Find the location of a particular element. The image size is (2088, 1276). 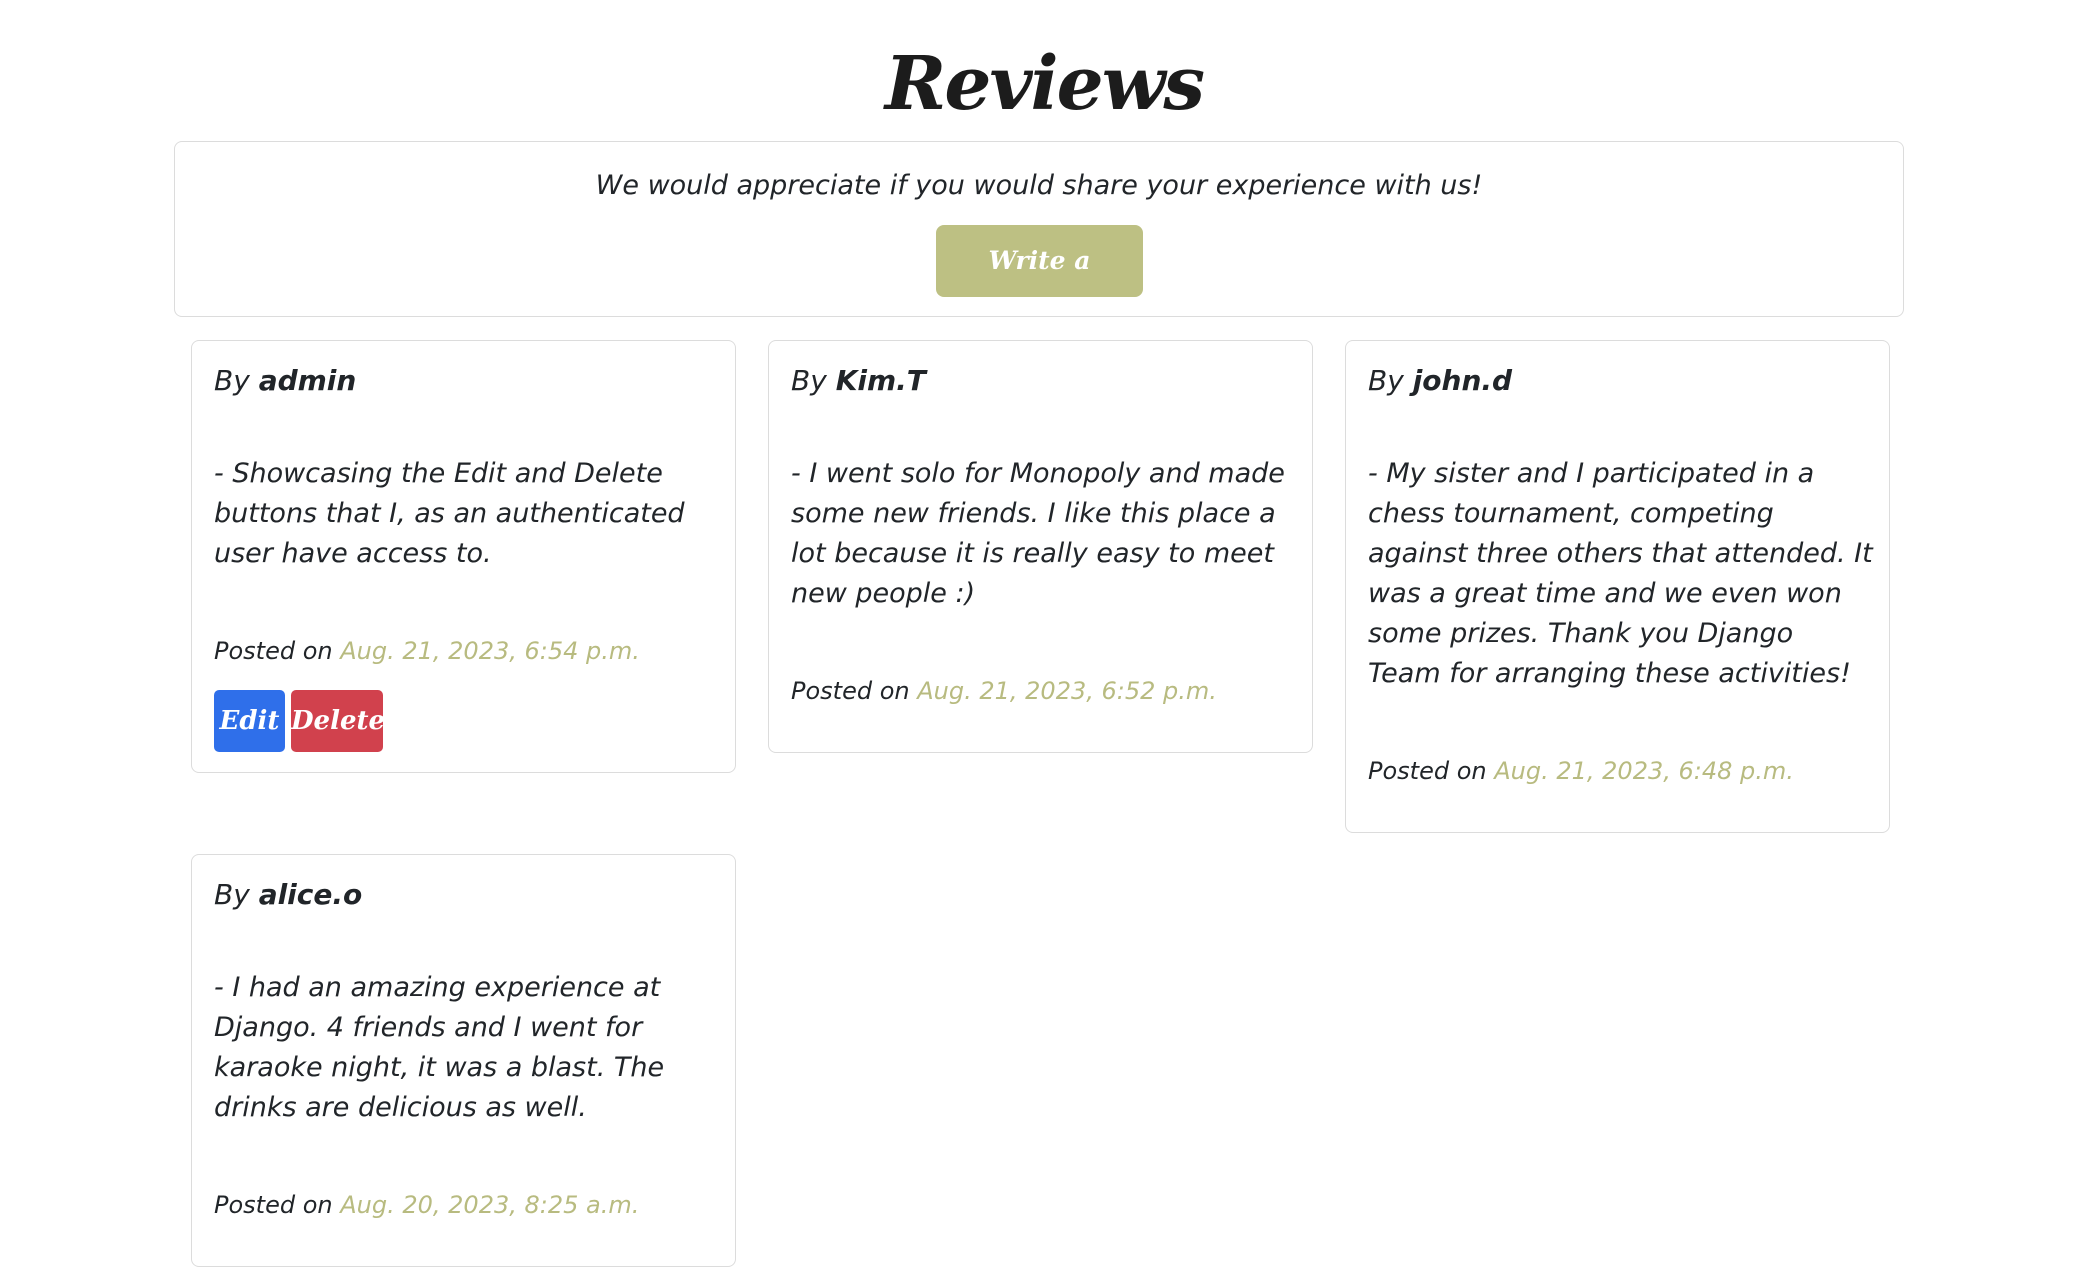

posted-line: Posted on Aug. 21, 2023, 6:52 p.m. is located at coordinates (1004, 691).